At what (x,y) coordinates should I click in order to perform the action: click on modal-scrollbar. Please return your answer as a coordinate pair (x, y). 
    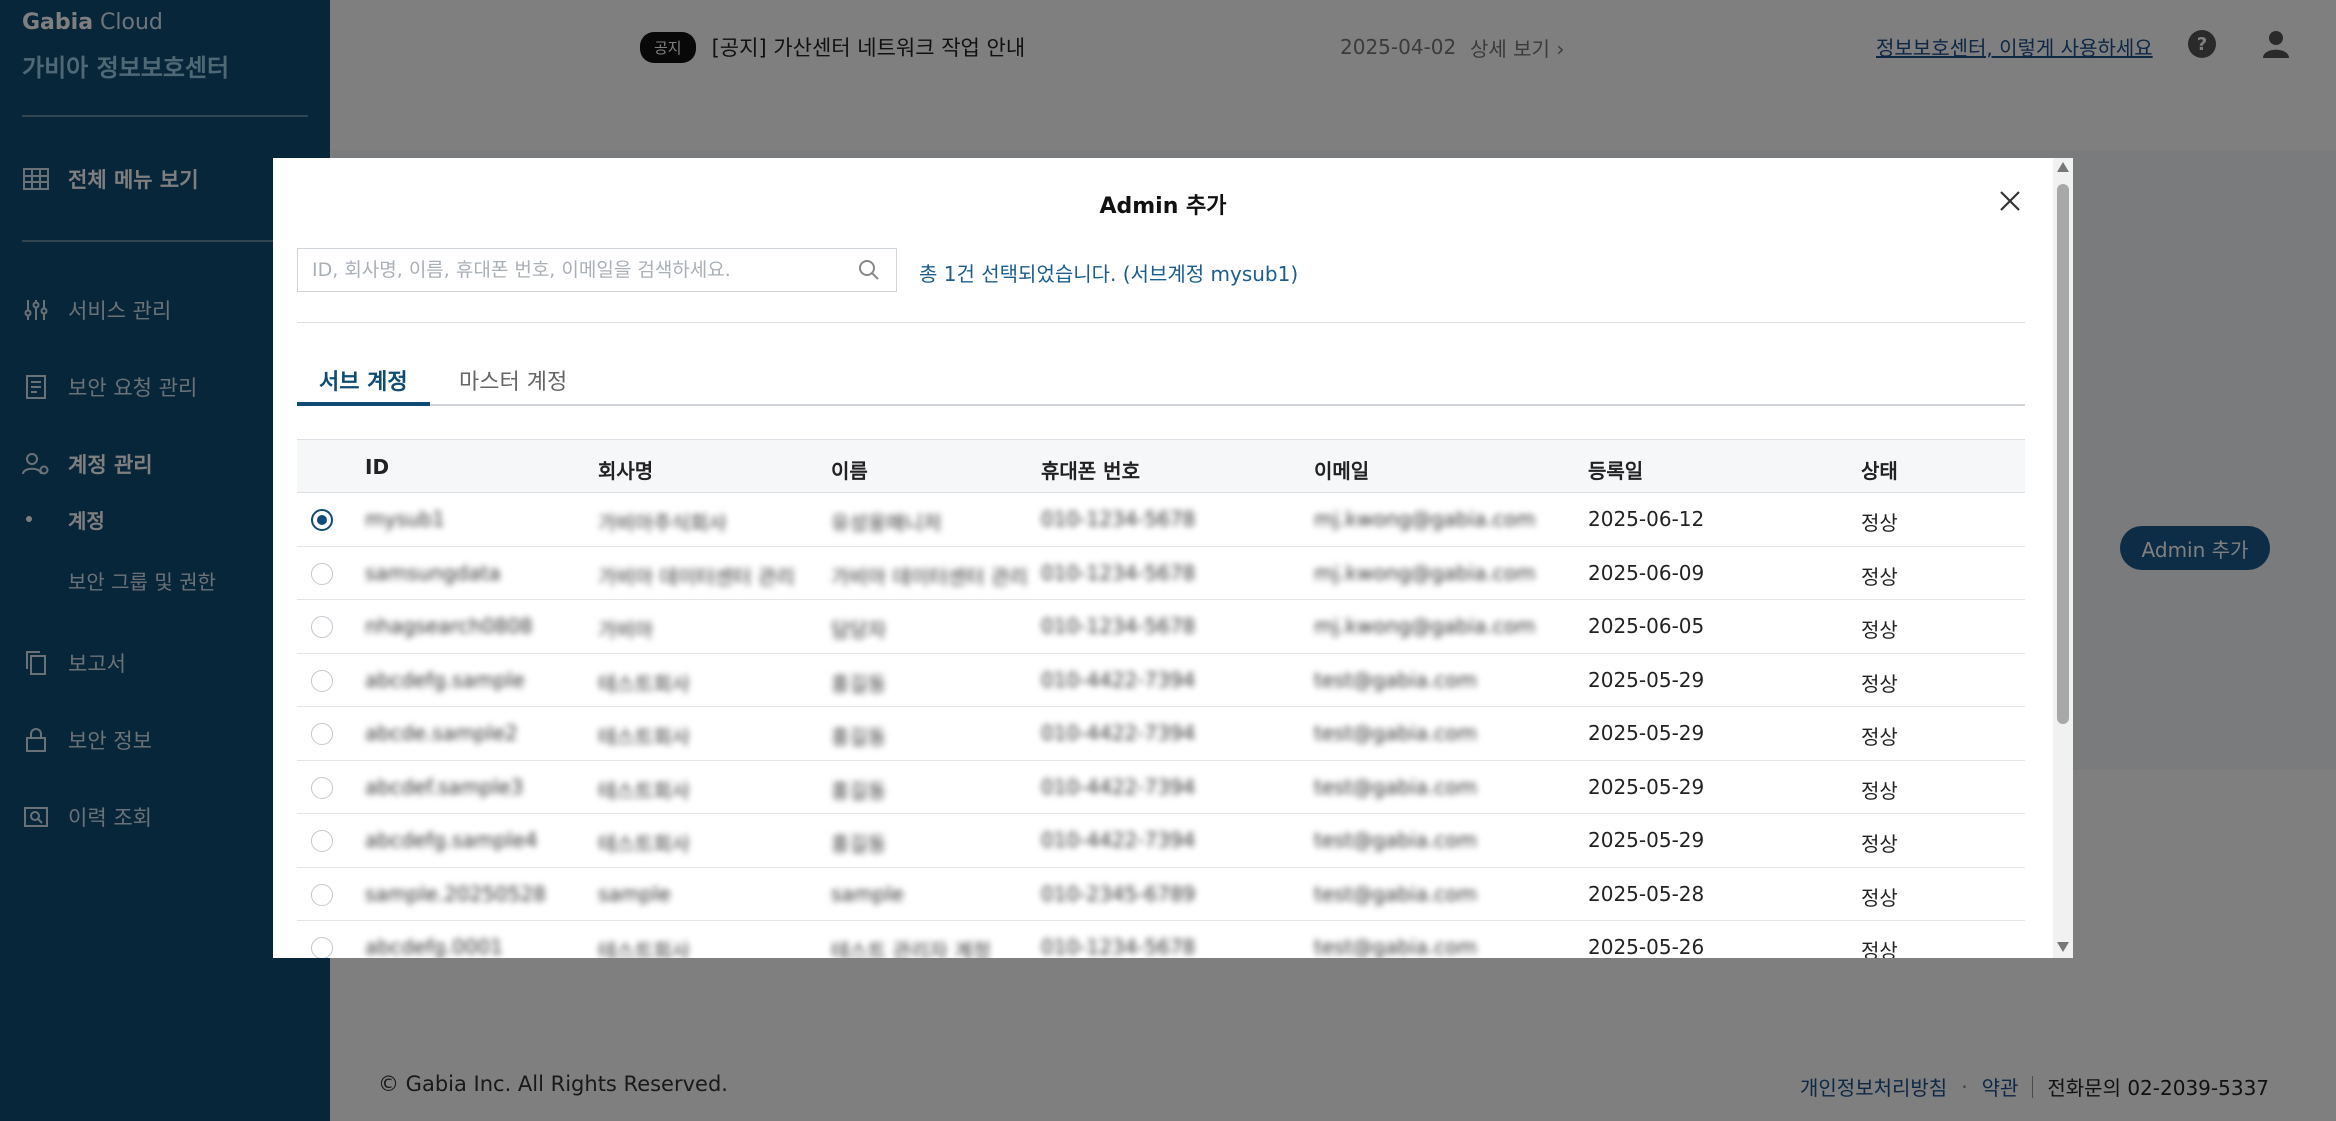
    Looking at the image, I should click on (2063, 558).